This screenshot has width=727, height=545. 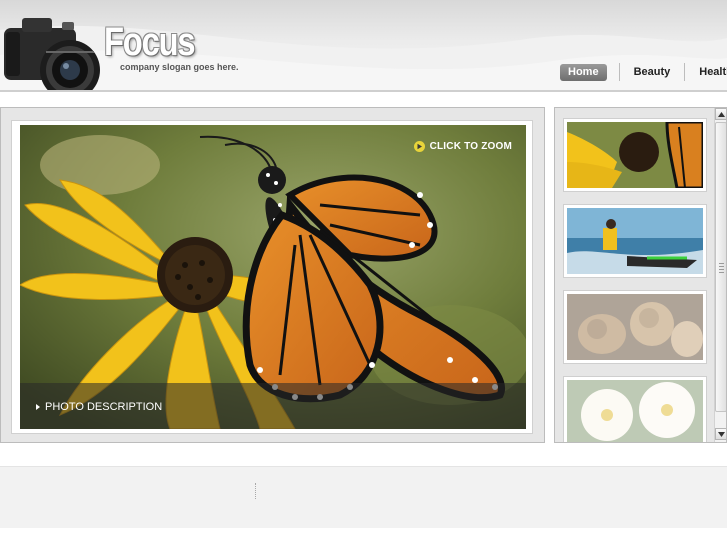 I want to click on brand-title: Focus, so click(x=150, y=42).